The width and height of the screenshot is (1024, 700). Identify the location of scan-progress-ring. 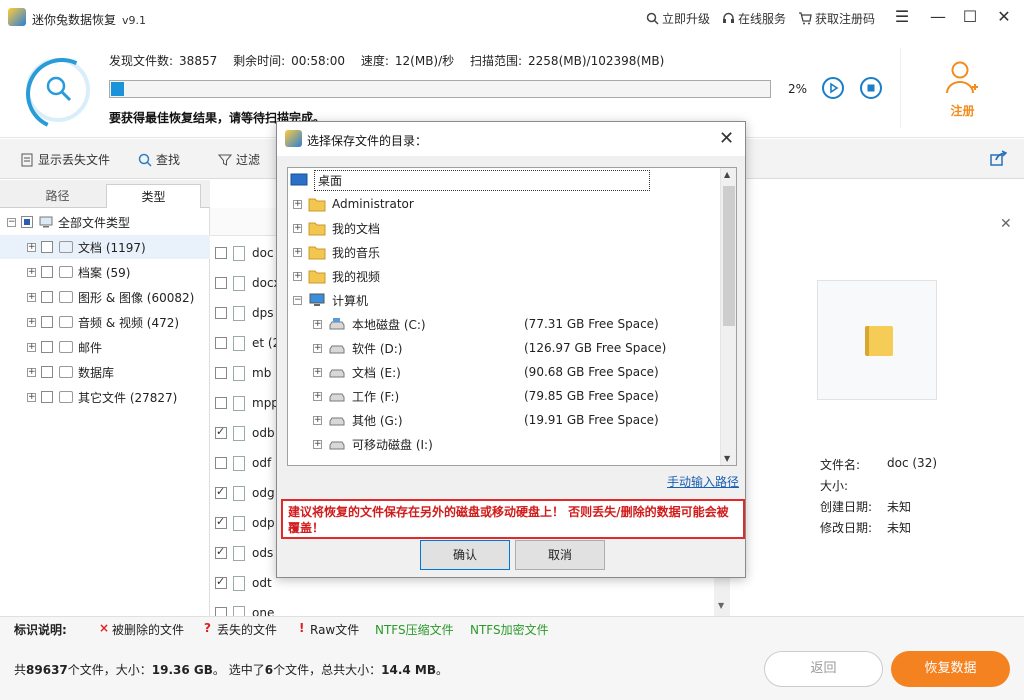
(58, 90).